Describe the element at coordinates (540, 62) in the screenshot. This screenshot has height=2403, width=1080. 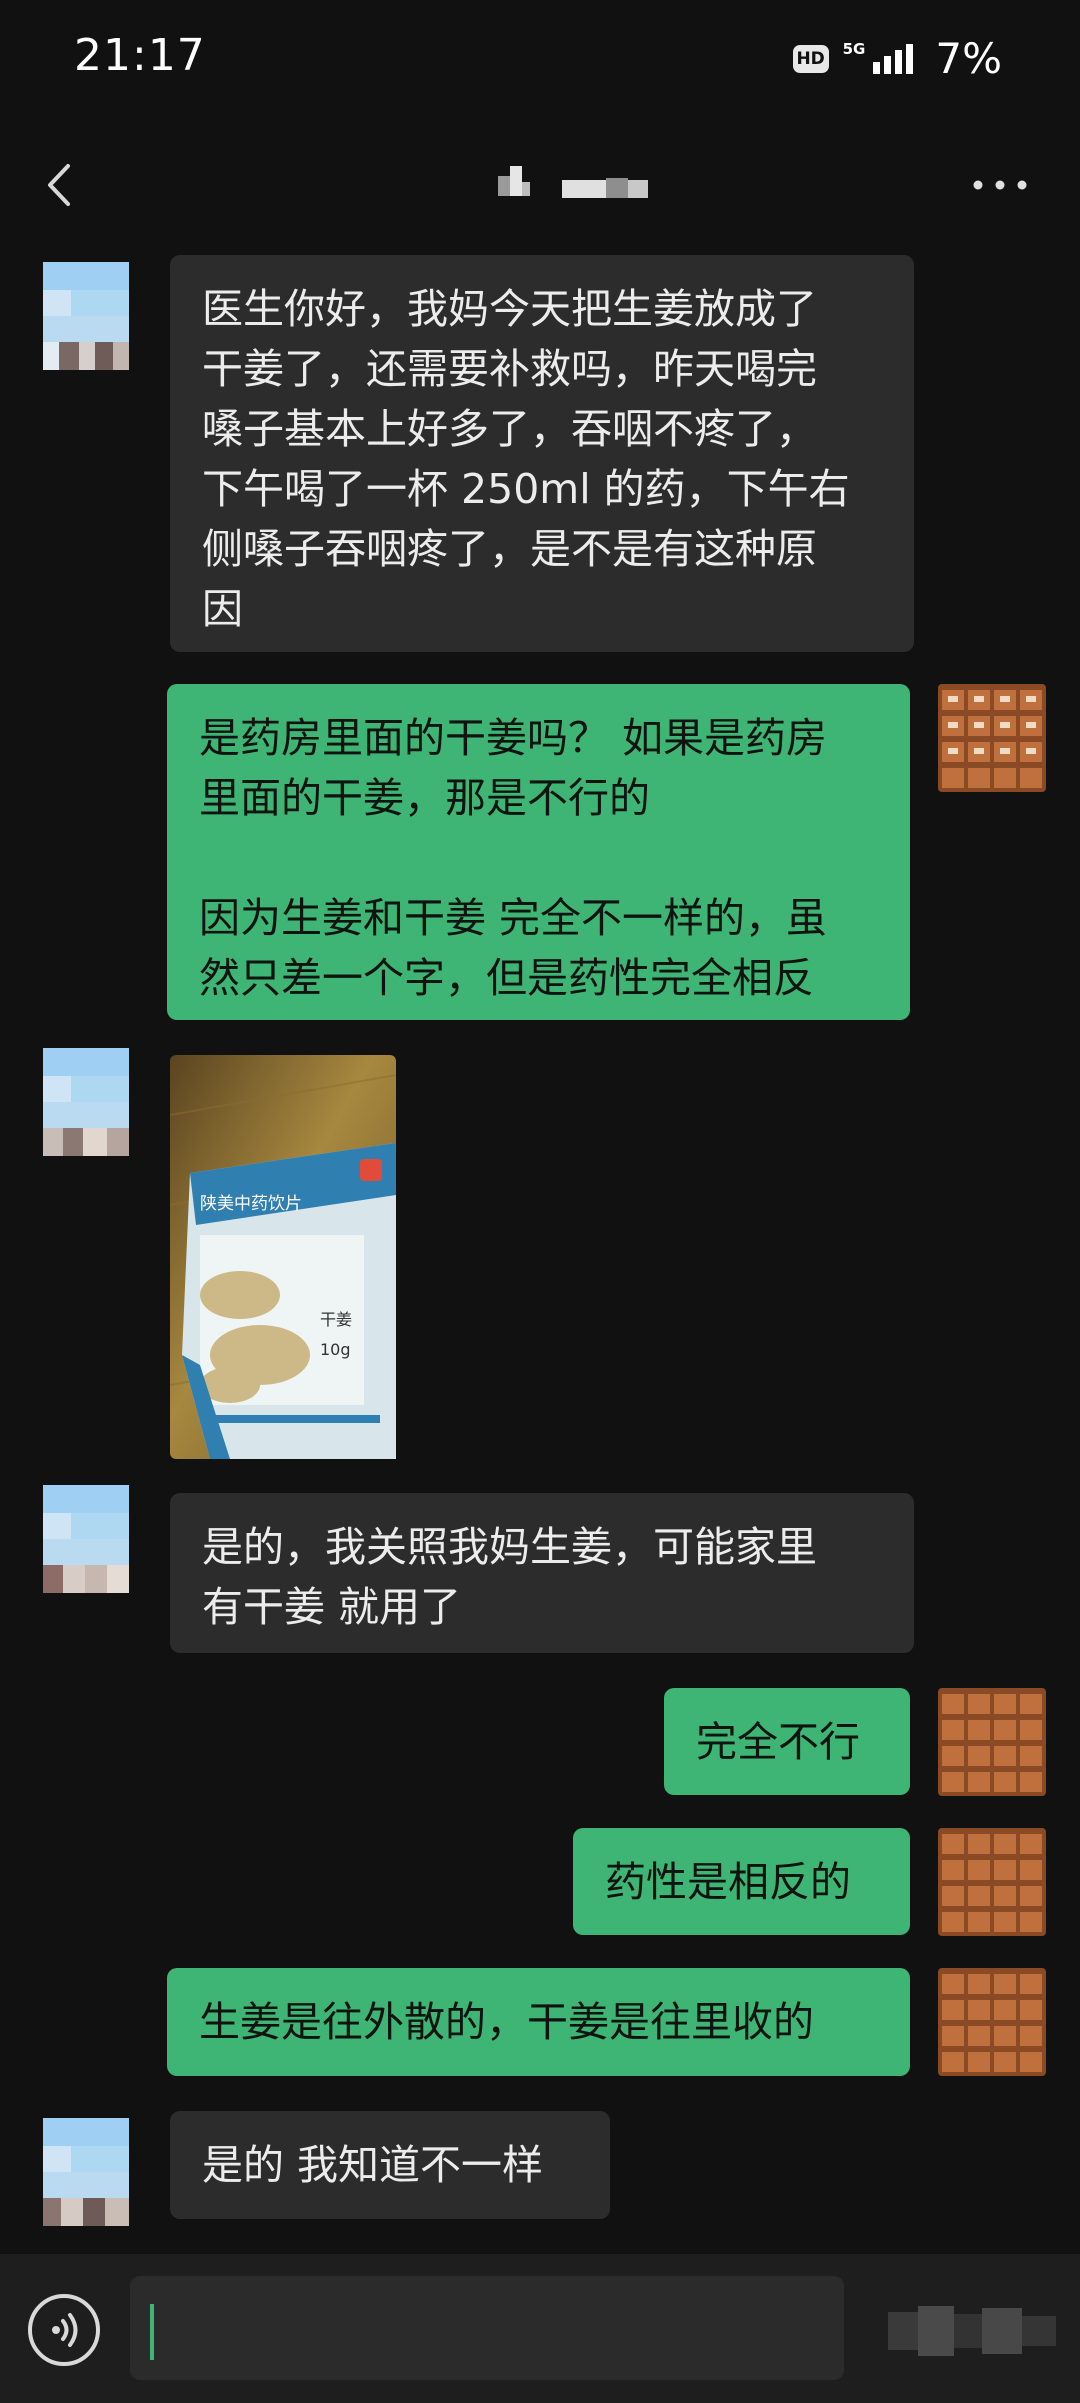
I see `status-bar: 21:17 HD 5G 7%` at that location.